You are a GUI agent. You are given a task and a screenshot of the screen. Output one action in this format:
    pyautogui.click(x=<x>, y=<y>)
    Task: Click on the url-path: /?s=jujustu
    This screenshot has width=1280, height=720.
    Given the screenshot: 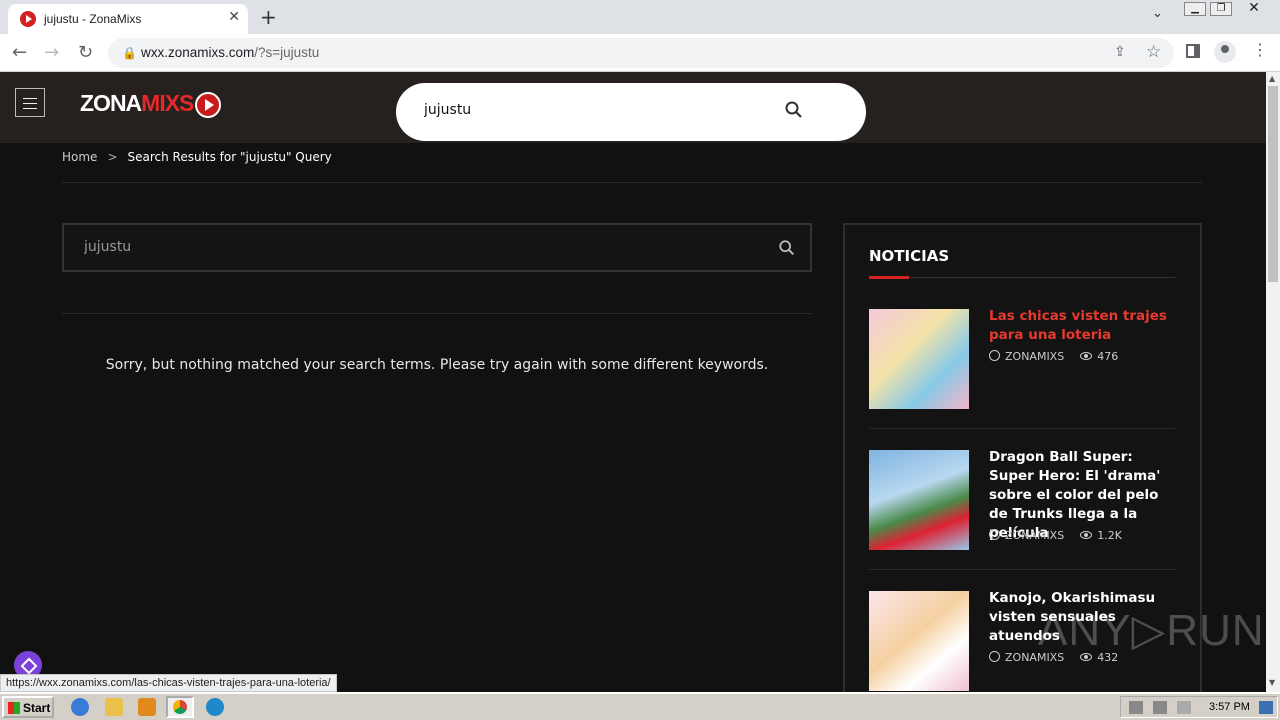 What is the action you would take?
    pyautogui.click(x=287, y=52)
    